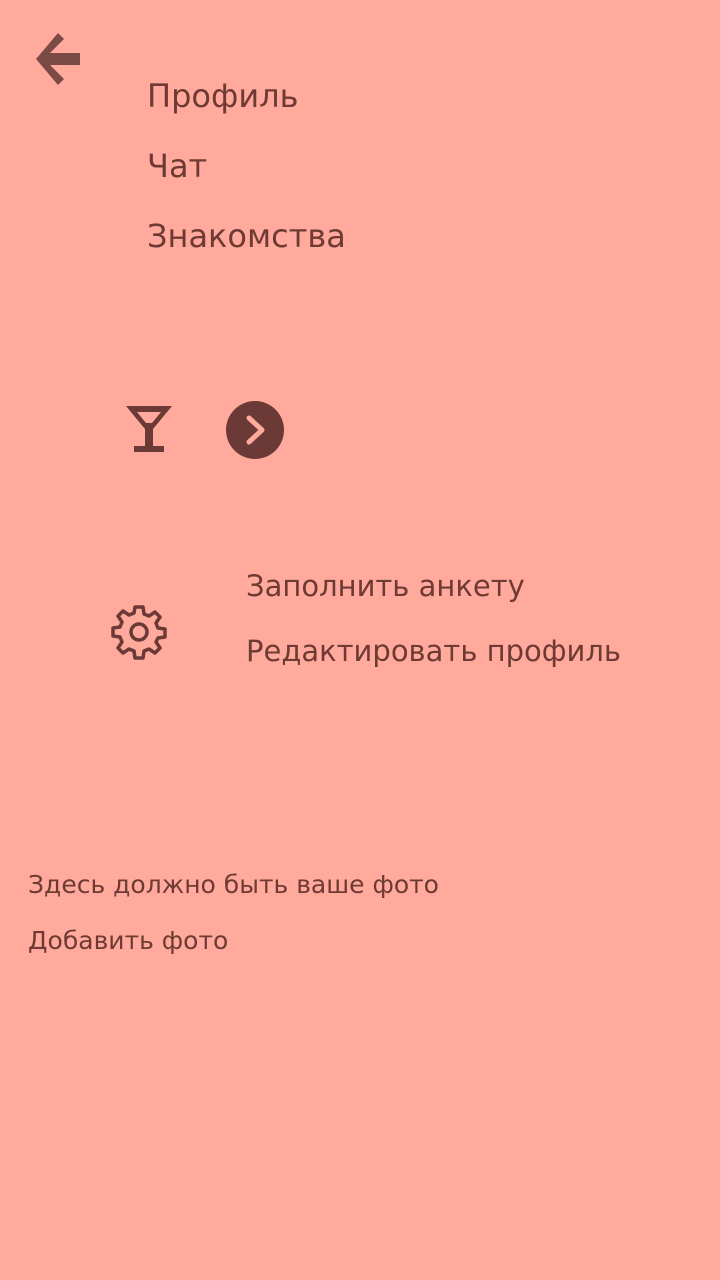 The height and width of the screenshot is (1280, 720). Describe the element at coordinates (385, 586) in the screenshot. I see `fill-form-link: Заполнить анкету` at that location.